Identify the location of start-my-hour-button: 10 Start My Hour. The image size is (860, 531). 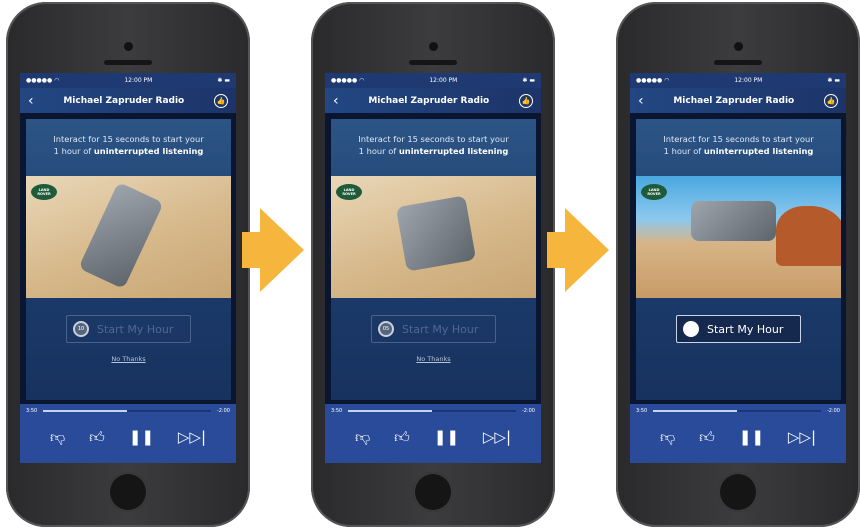
(128, 329).